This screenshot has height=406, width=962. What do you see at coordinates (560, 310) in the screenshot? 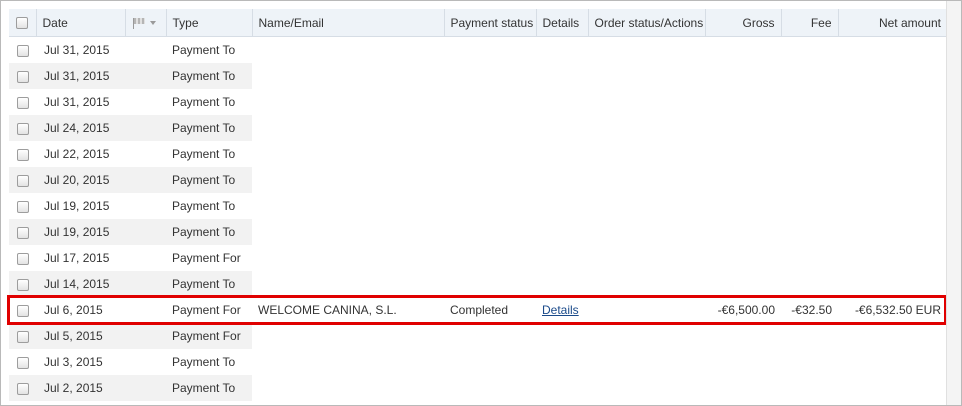
I see `details-link: Details` at bounding box center [560, 310].